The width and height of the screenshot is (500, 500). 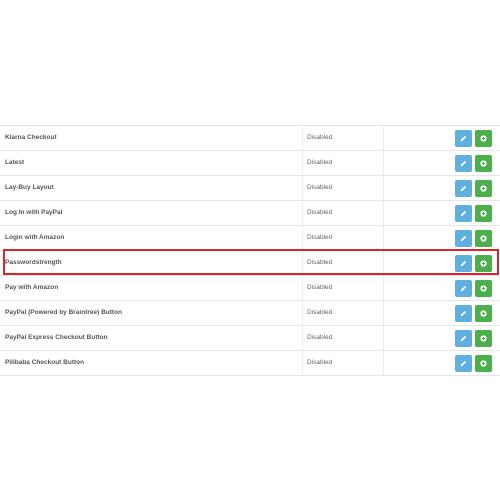 What do you see at coordinates (31, 137) in the screenshot?
I see `extension-name: Klarna Checkout` at bounding box center [31, 137].